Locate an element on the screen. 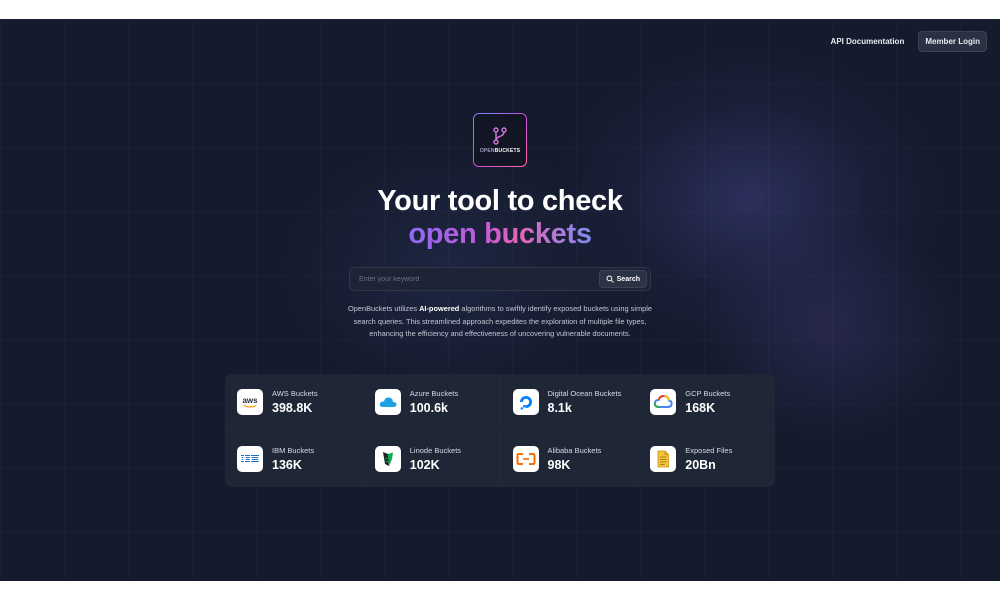  stat-gcp-buckets: GCP Buckets 168K is located at coordinates (706, 402).